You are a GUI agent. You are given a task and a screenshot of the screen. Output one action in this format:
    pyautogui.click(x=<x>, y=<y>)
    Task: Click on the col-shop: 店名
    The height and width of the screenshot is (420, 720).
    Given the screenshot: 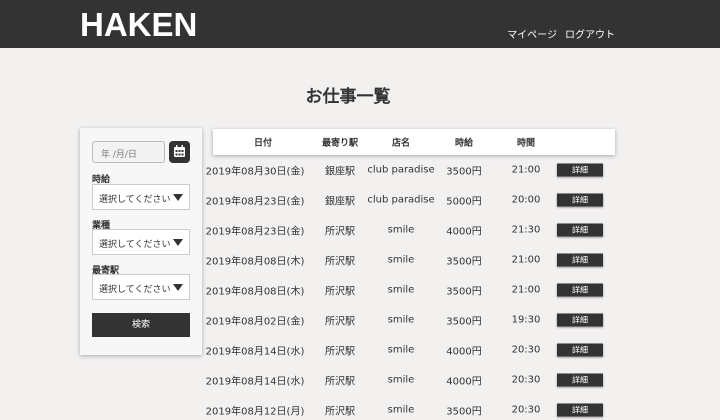 What is the action you would take?
    pyautogui.click(x=401, y=143)
    